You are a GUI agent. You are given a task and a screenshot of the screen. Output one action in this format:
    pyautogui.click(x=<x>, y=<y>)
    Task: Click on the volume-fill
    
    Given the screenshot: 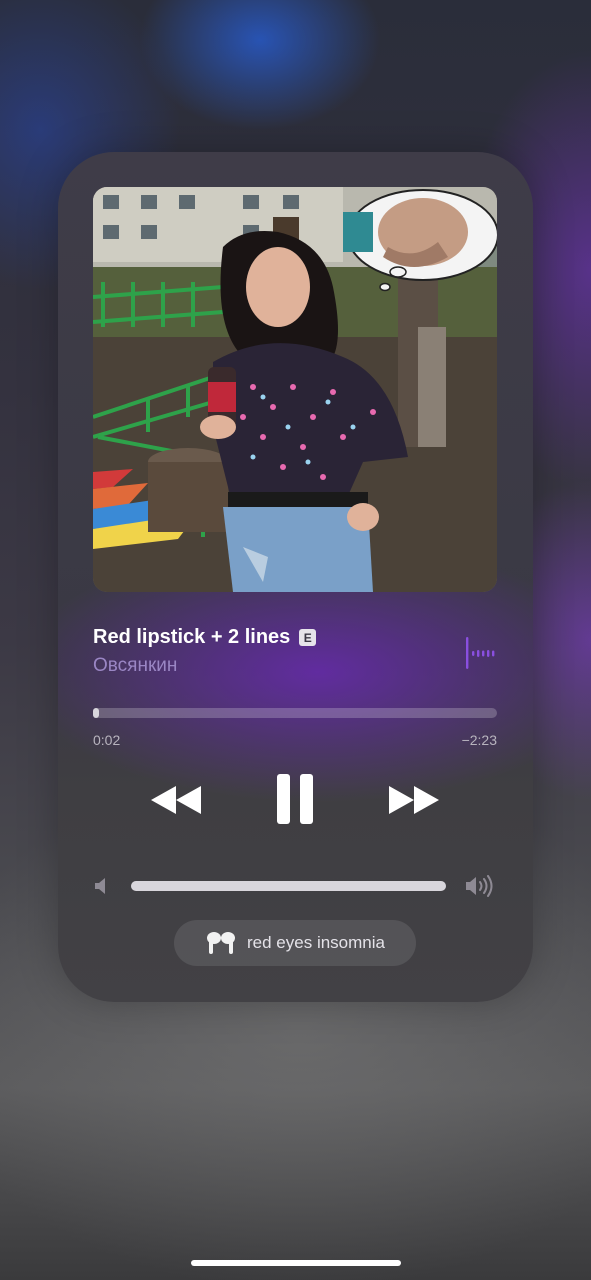 What is the action you would take?
    pyautogui.click(x=288, y=886)
    